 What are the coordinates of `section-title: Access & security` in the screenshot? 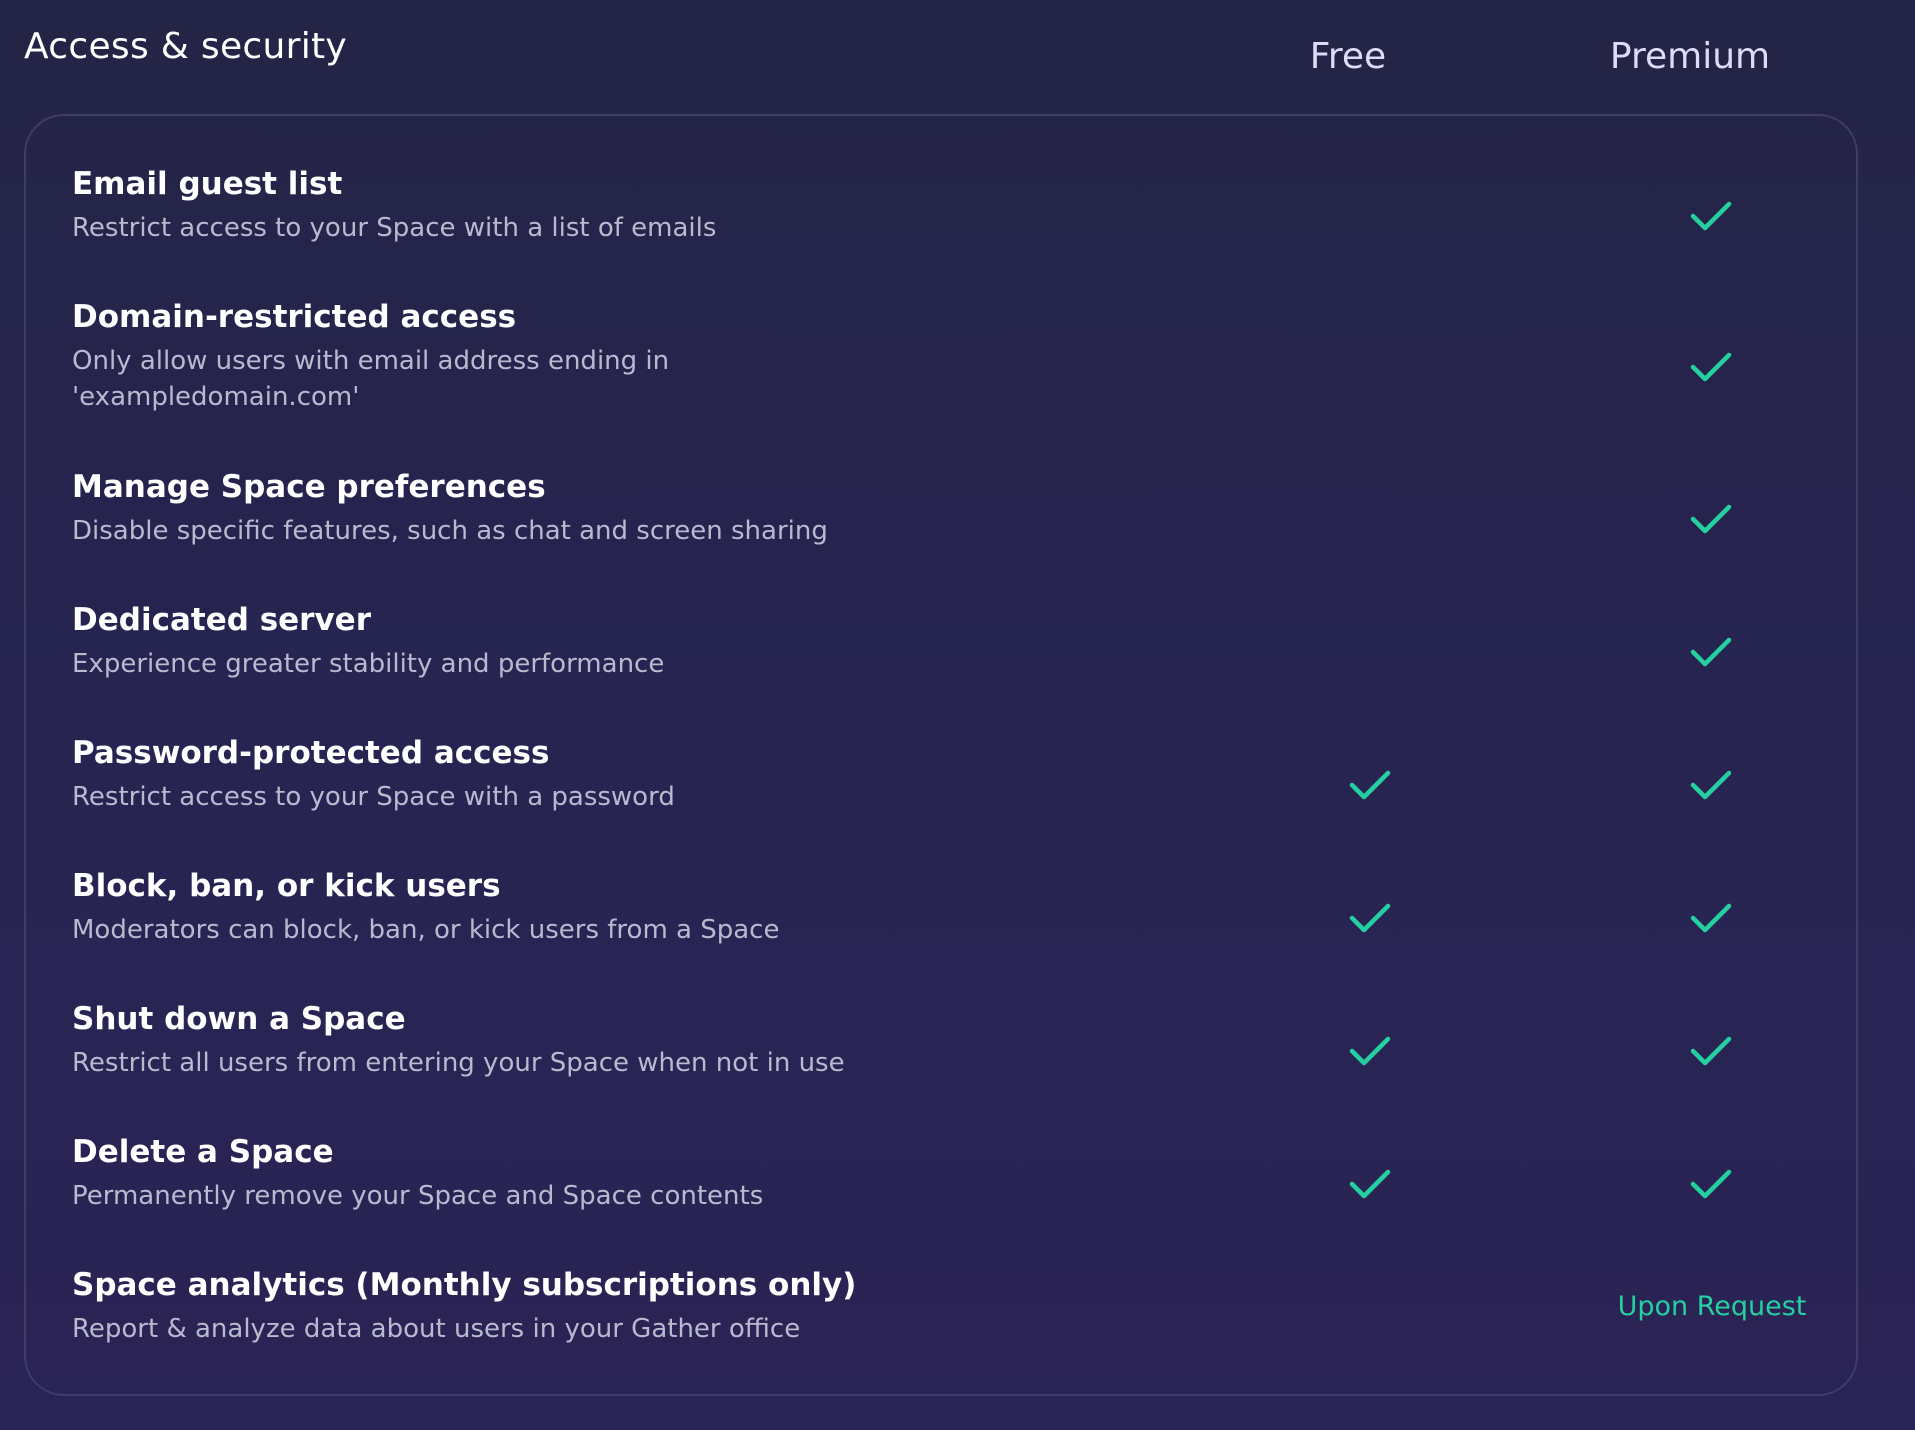 It's located at (186, 46).